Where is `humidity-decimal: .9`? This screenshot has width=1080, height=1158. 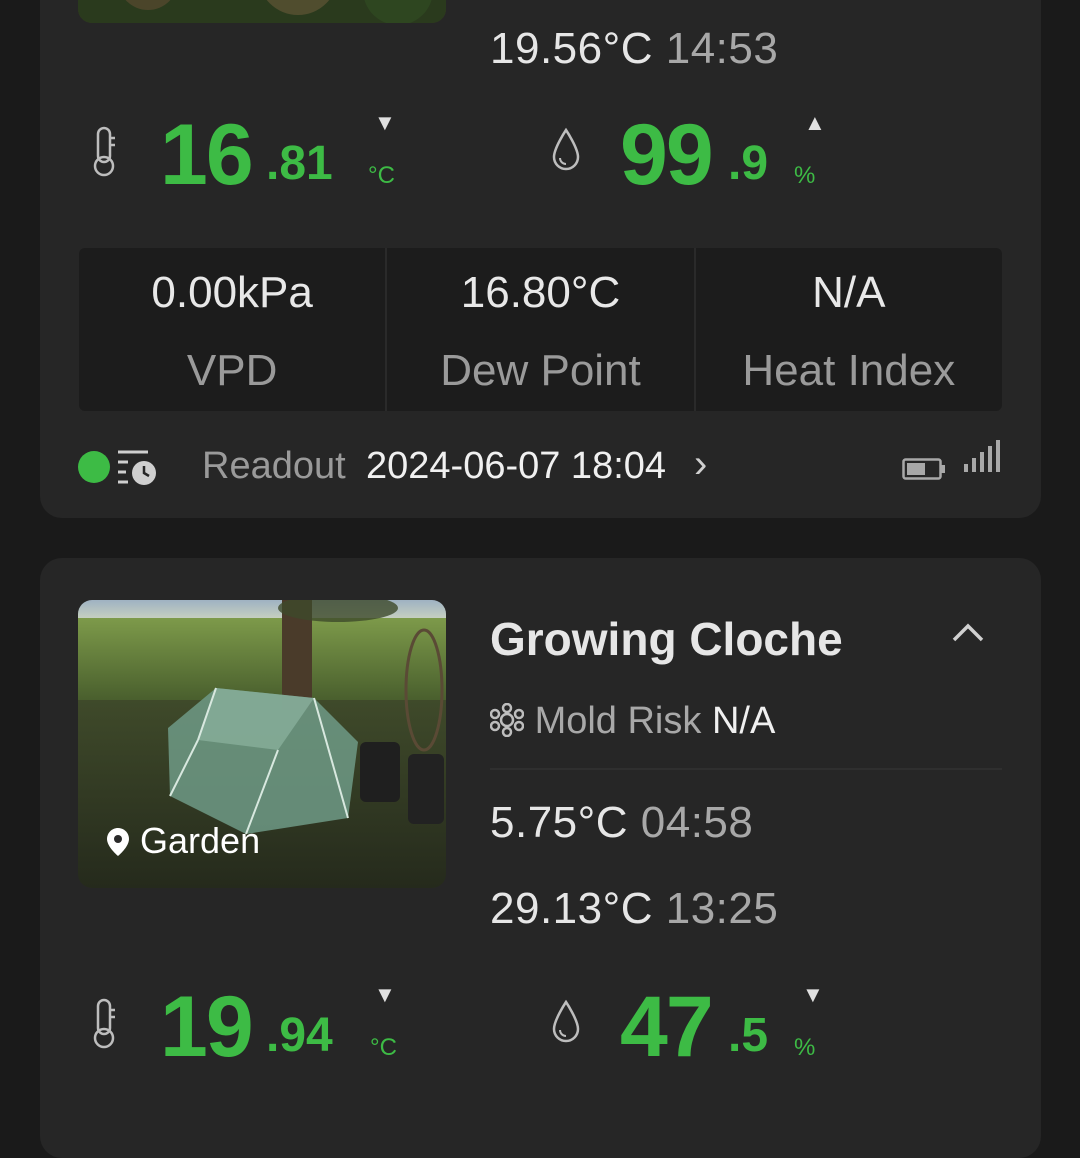 humidity-decimal: .9 is located at coordinates (748, 163).